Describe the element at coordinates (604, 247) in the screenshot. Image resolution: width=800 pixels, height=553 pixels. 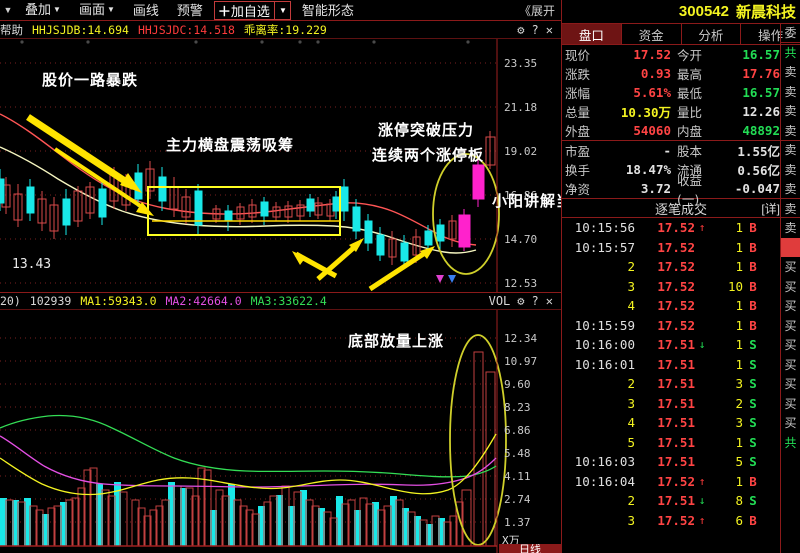
I see `tick-time: 10:15:57` at that location.